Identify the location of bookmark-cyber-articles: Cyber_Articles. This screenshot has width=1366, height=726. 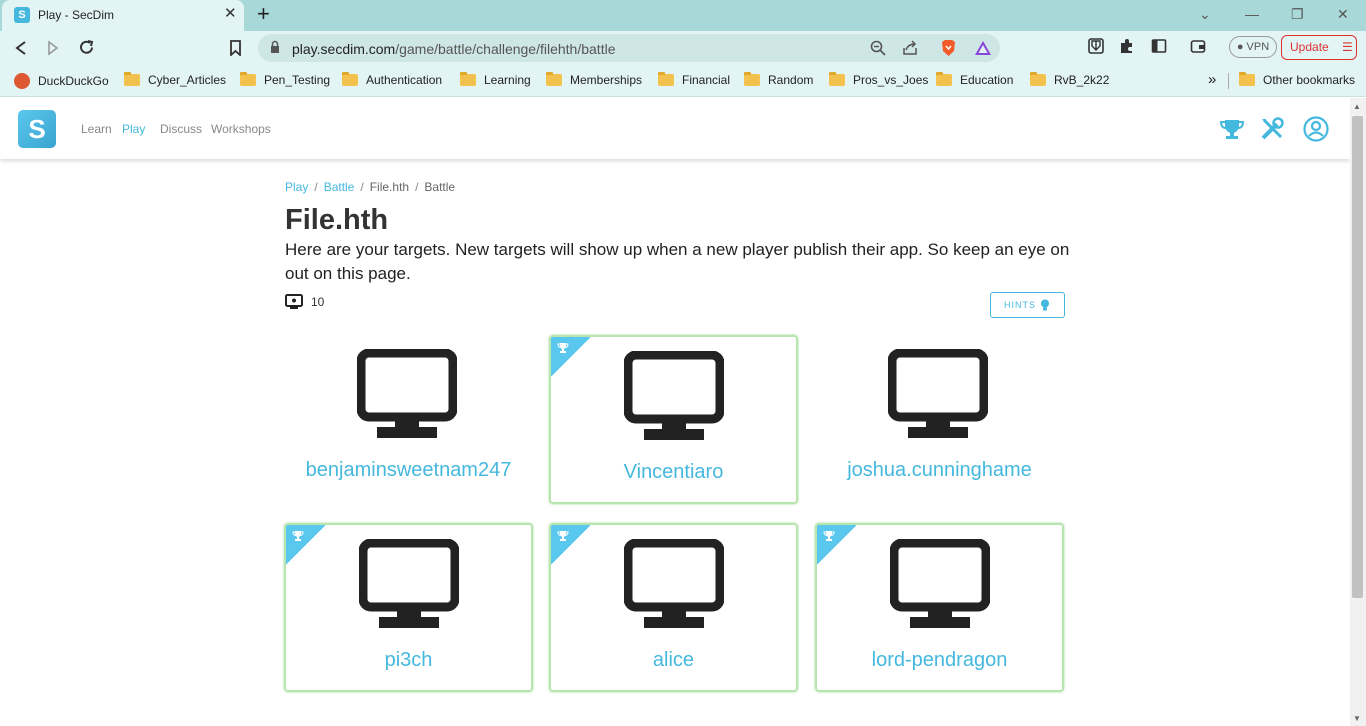
(175, 79).